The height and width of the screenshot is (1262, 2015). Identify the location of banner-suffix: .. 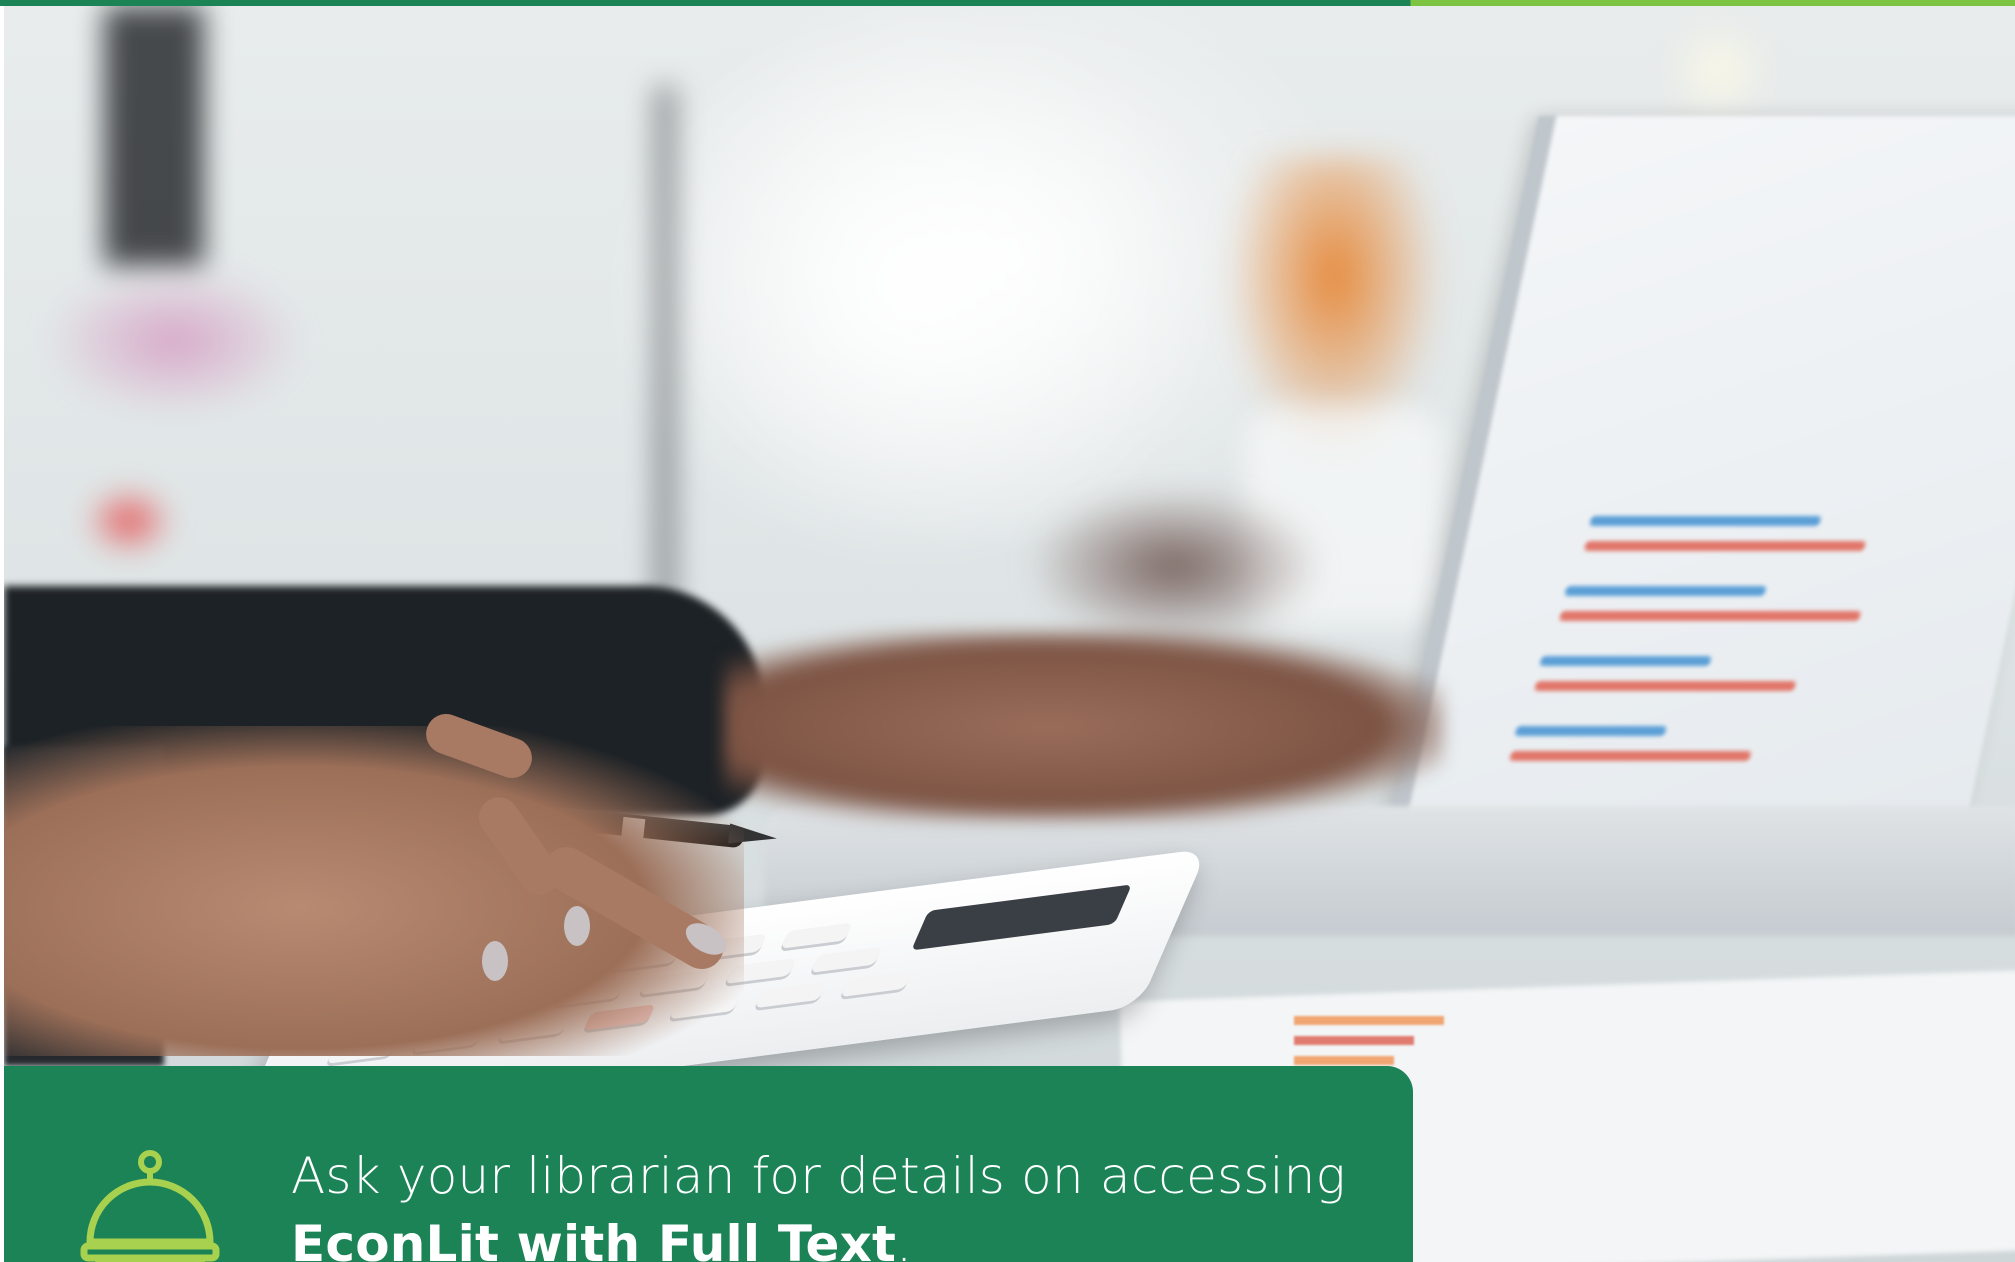
(904, 1238).